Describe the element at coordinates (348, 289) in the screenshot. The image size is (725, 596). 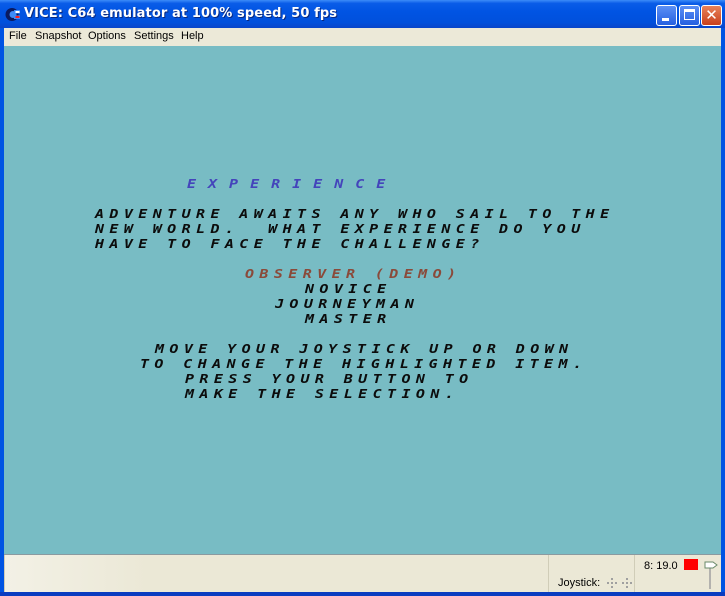
I see `option-novice: NOVICE` at that location.